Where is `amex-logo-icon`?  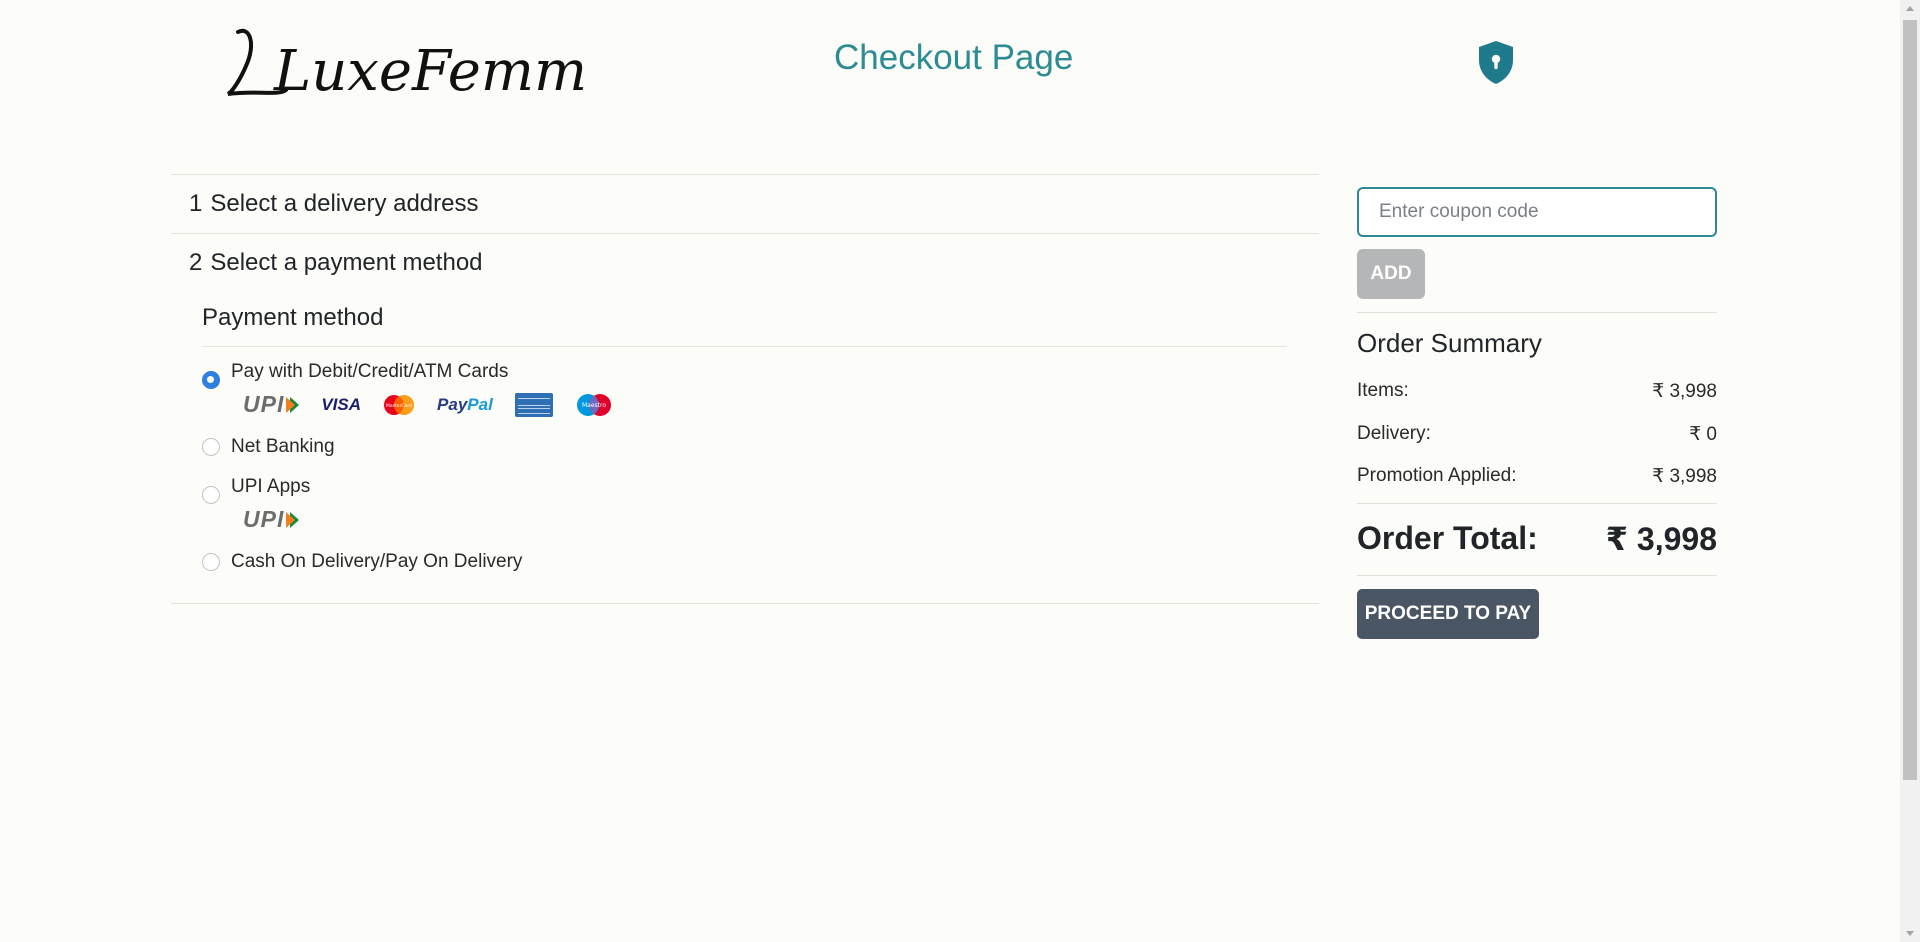
amex-logo-icon is located at coordinates (533, 404).